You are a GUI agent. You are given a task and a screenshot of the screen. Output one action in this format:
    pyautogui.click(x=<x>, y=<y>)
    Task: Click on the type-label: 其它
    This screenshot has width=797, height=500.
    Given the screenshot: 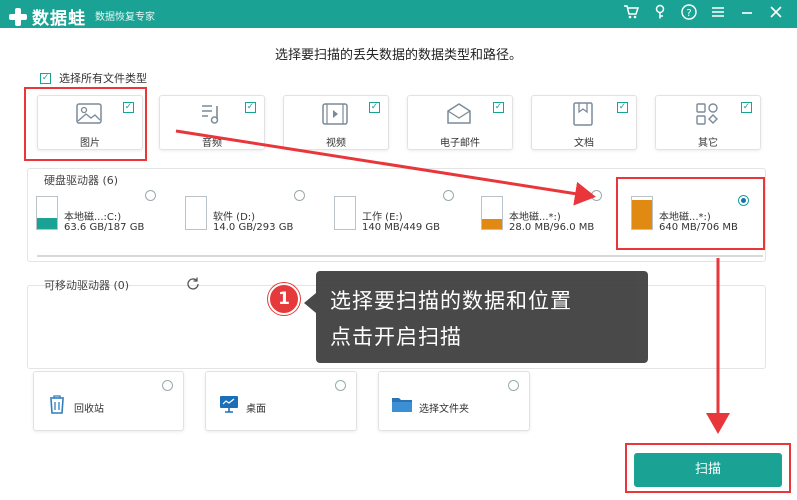 What is the action you would take?
    pyautogui.click(x=708, y=143)
    